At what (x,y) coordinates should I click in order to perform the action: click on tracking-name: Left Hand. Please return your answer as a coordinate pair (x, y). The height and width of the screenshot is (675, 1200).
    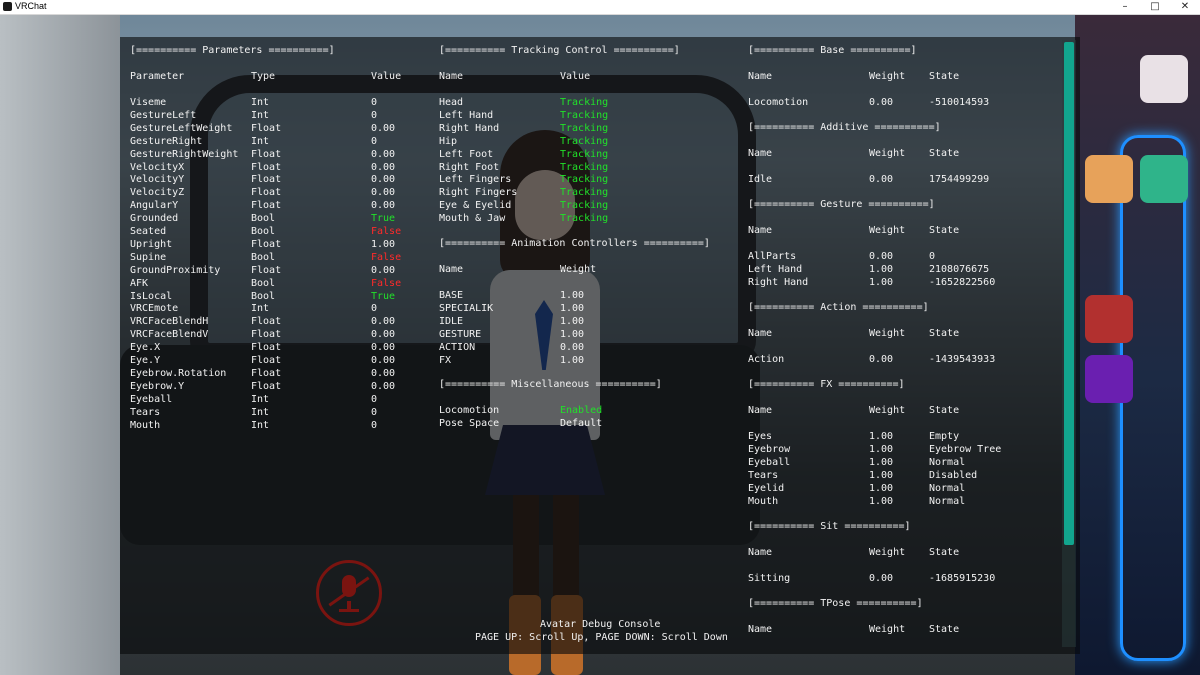
    Looking at the image, I should click on (466, 115).